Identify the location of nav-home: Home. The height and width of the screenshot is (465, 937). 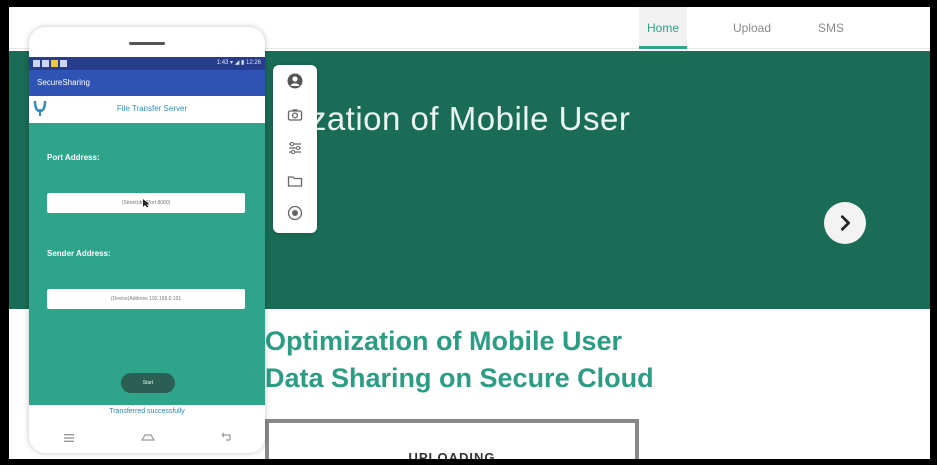
(663, 28).